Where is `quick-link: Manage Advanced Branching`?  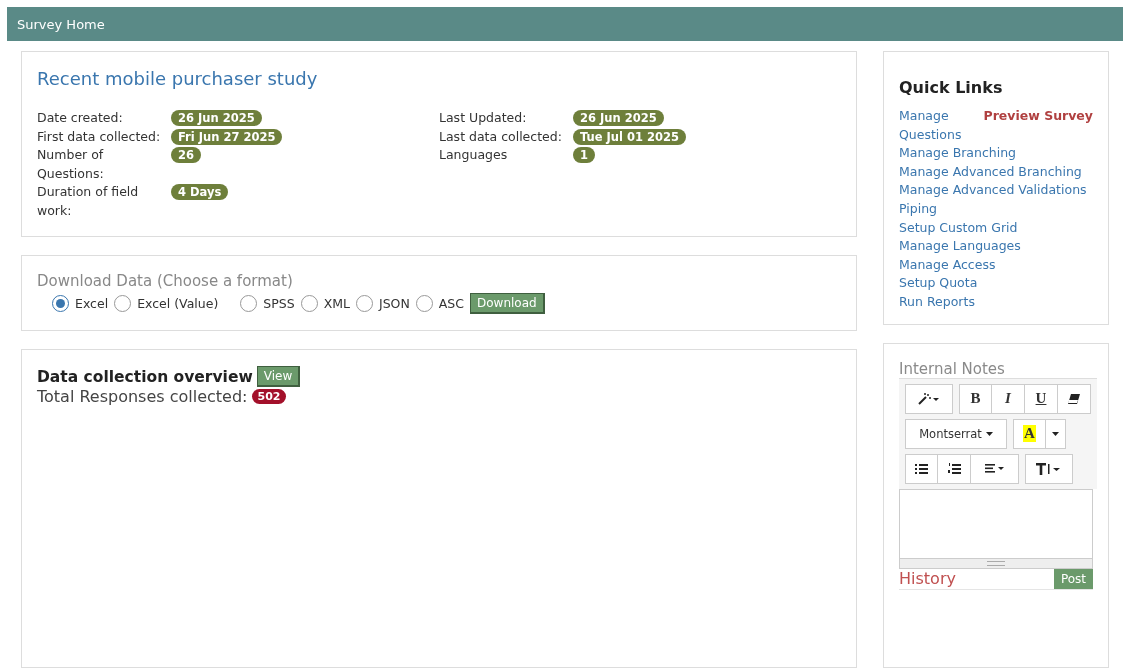
quick-link: Manage Advanced Branching is located at coordinates (996, 172).